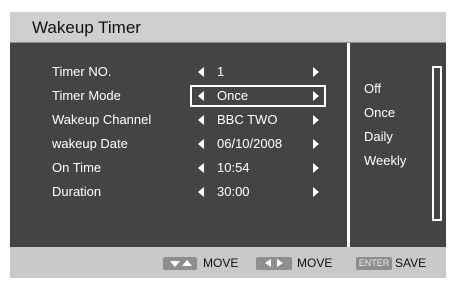 Image resolution: width=454 pixels, height=305 pixels. Describe the element at coordinates (378, 136) in the screenshot. I see `option-daily: Daily` at that location.